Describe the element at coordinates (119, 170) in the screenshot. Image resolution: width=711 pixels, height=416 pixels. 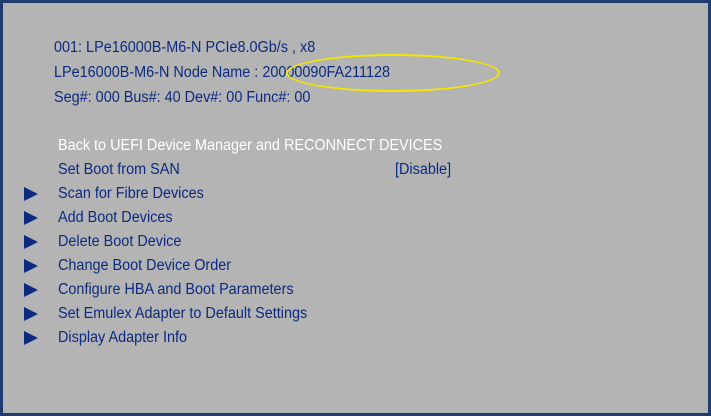
I see `set-boot-from-san-item: Set Boot from SAN` at that location.